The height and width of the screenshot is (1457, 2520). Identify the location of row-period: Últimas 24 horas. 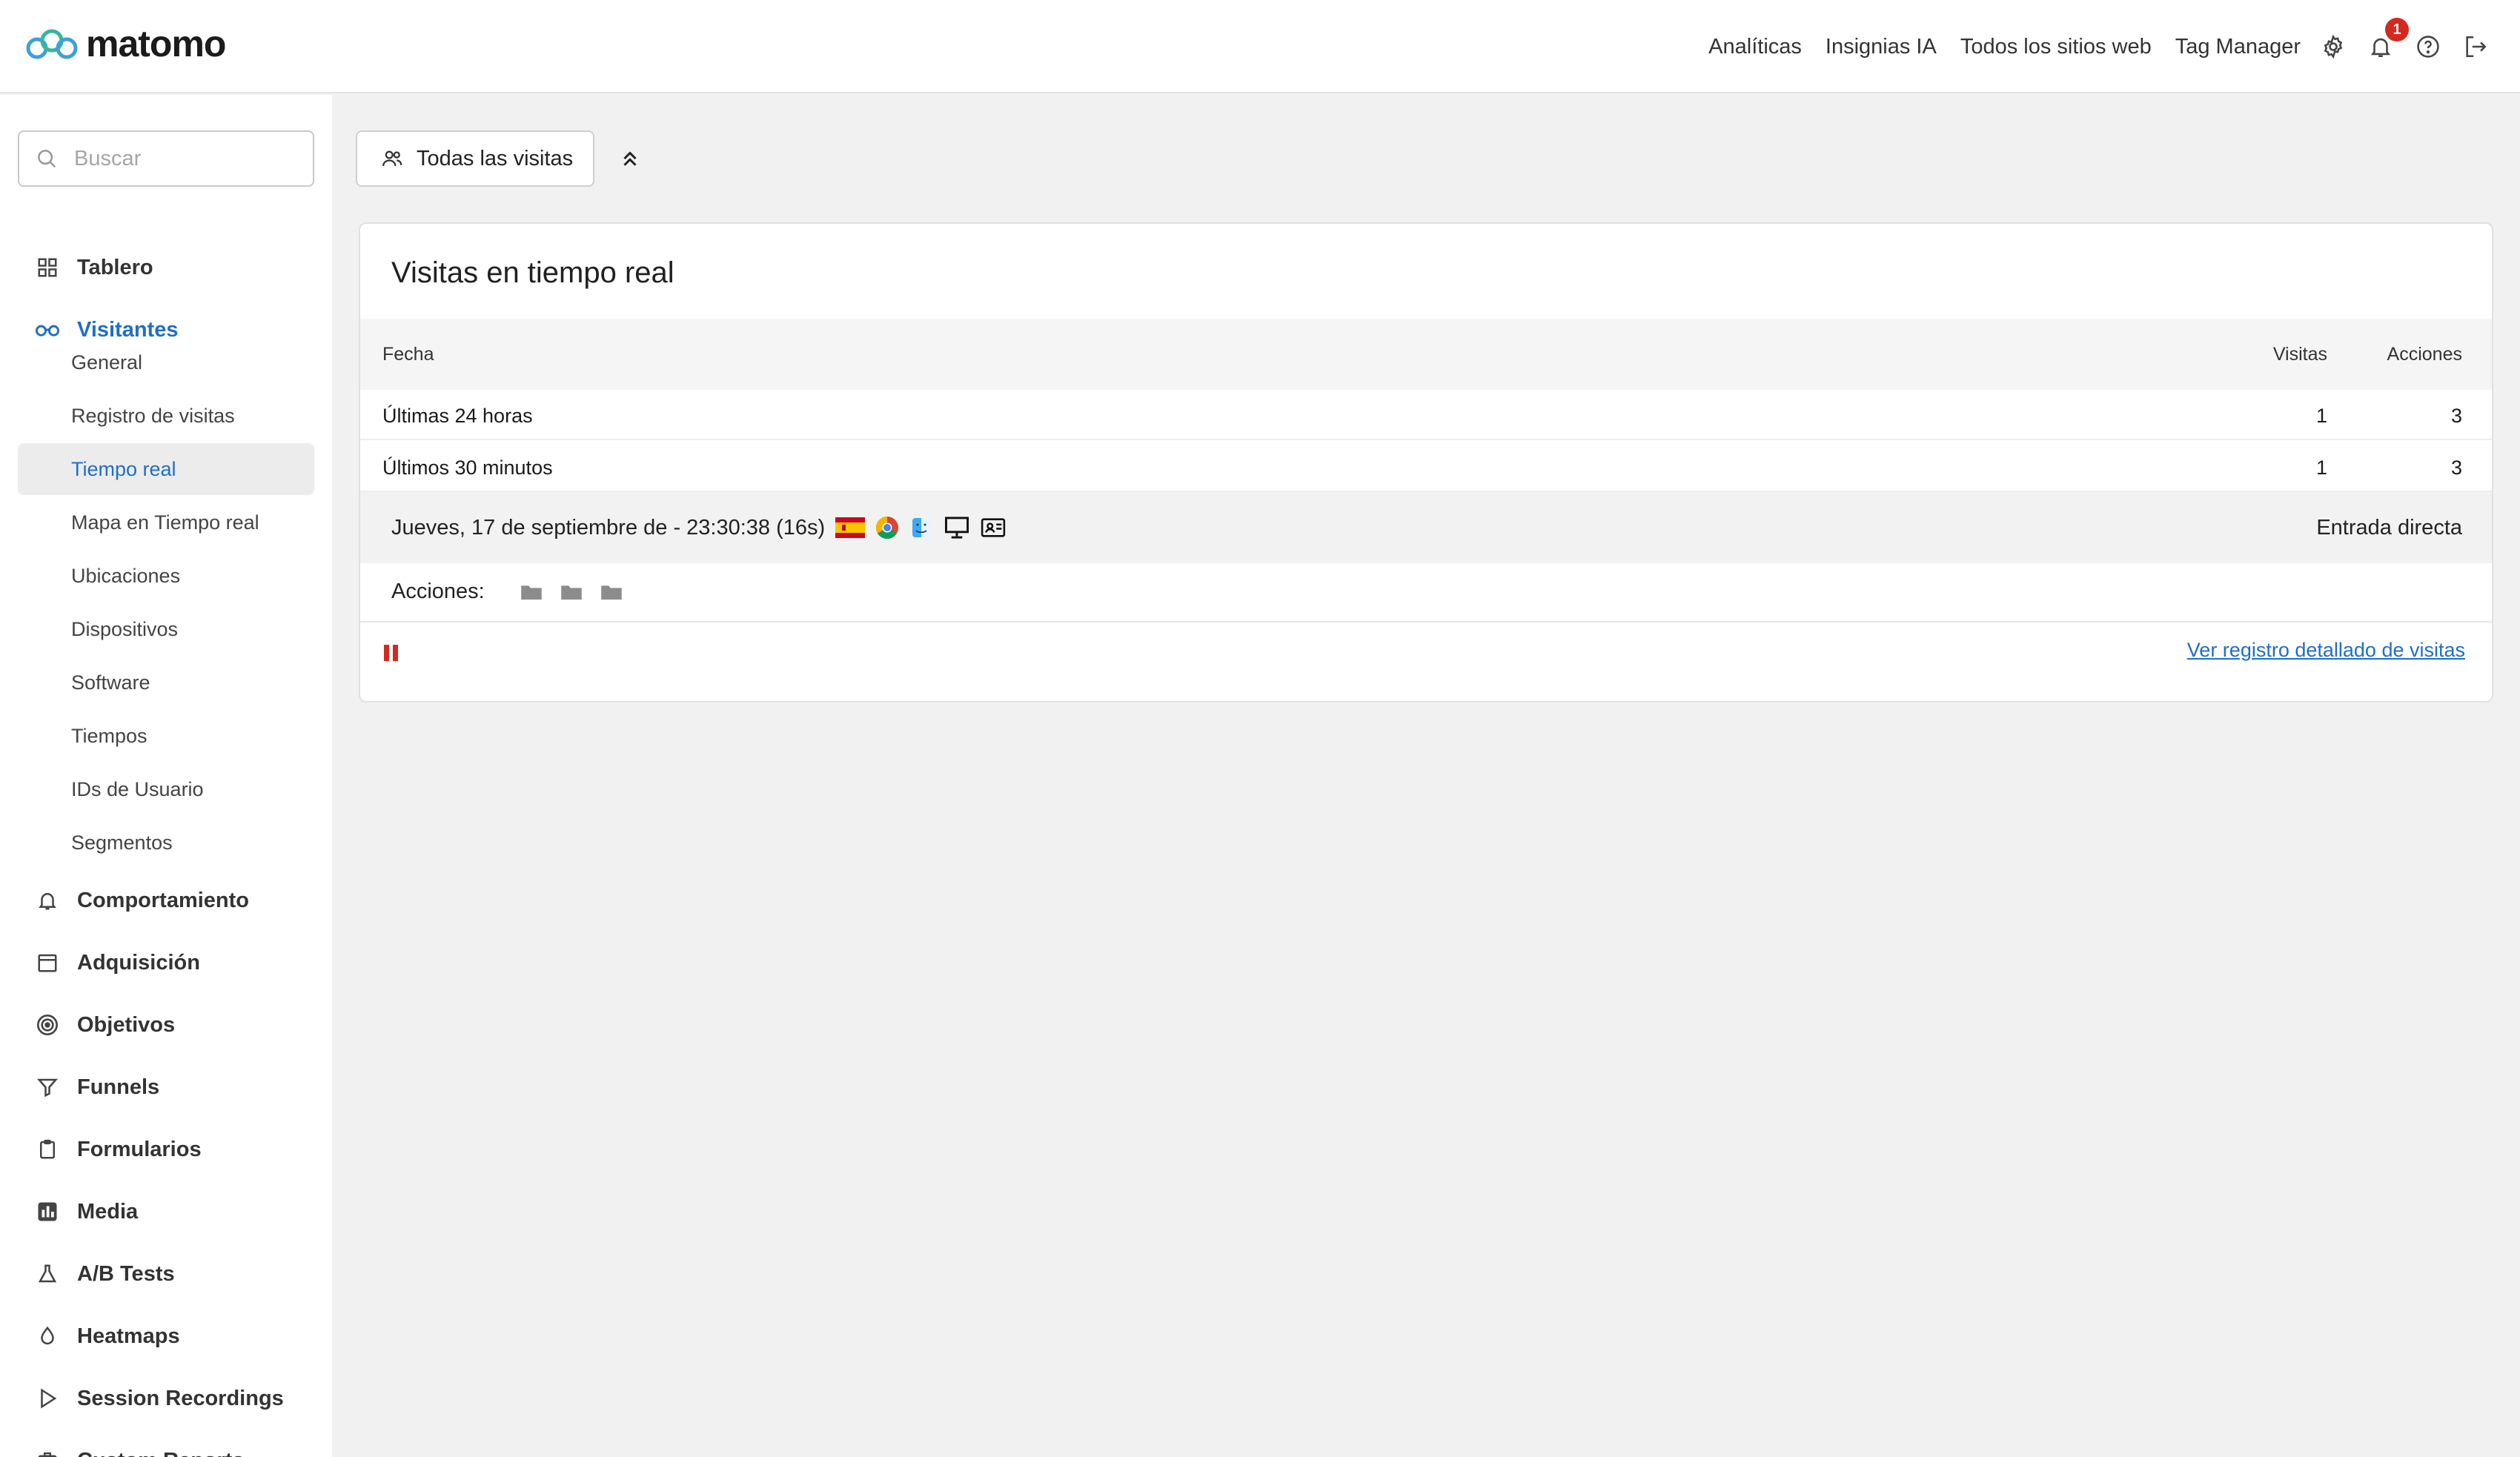
(458, 416).